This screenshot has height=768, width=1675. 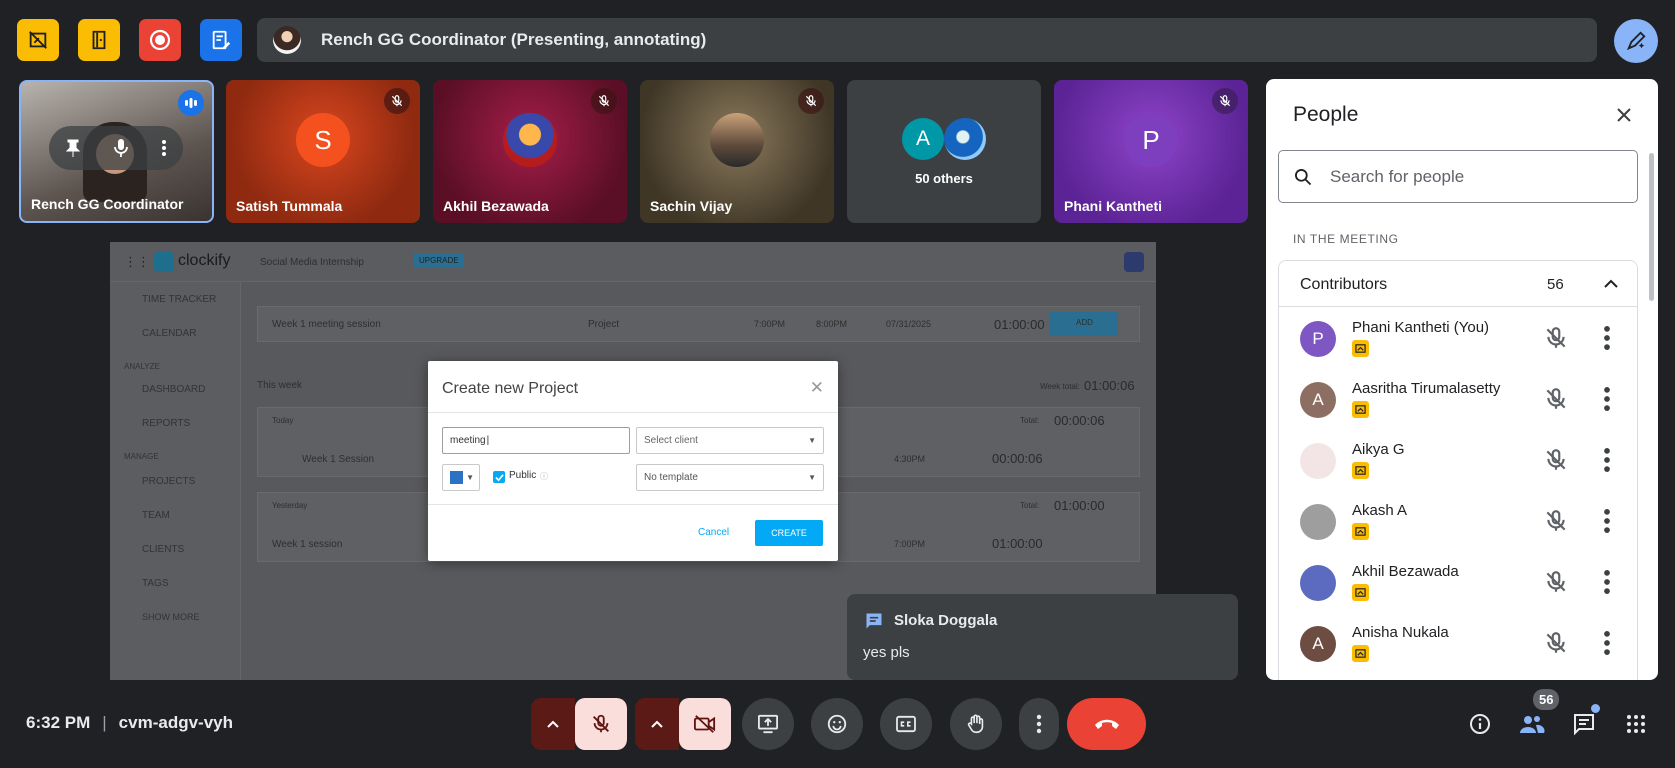 I want to click on project-name-input: meeting |, so click(x=536, y=440).